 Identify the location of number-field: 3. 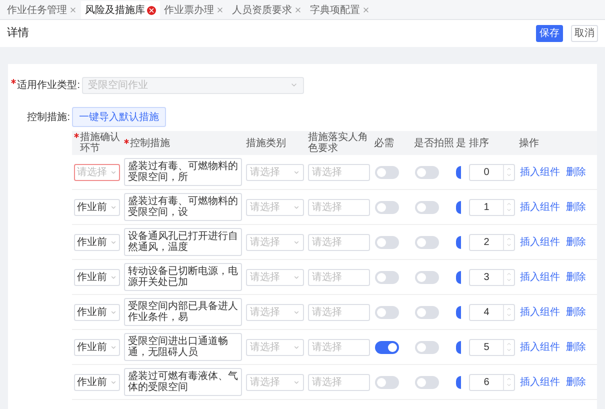
(492, 277).